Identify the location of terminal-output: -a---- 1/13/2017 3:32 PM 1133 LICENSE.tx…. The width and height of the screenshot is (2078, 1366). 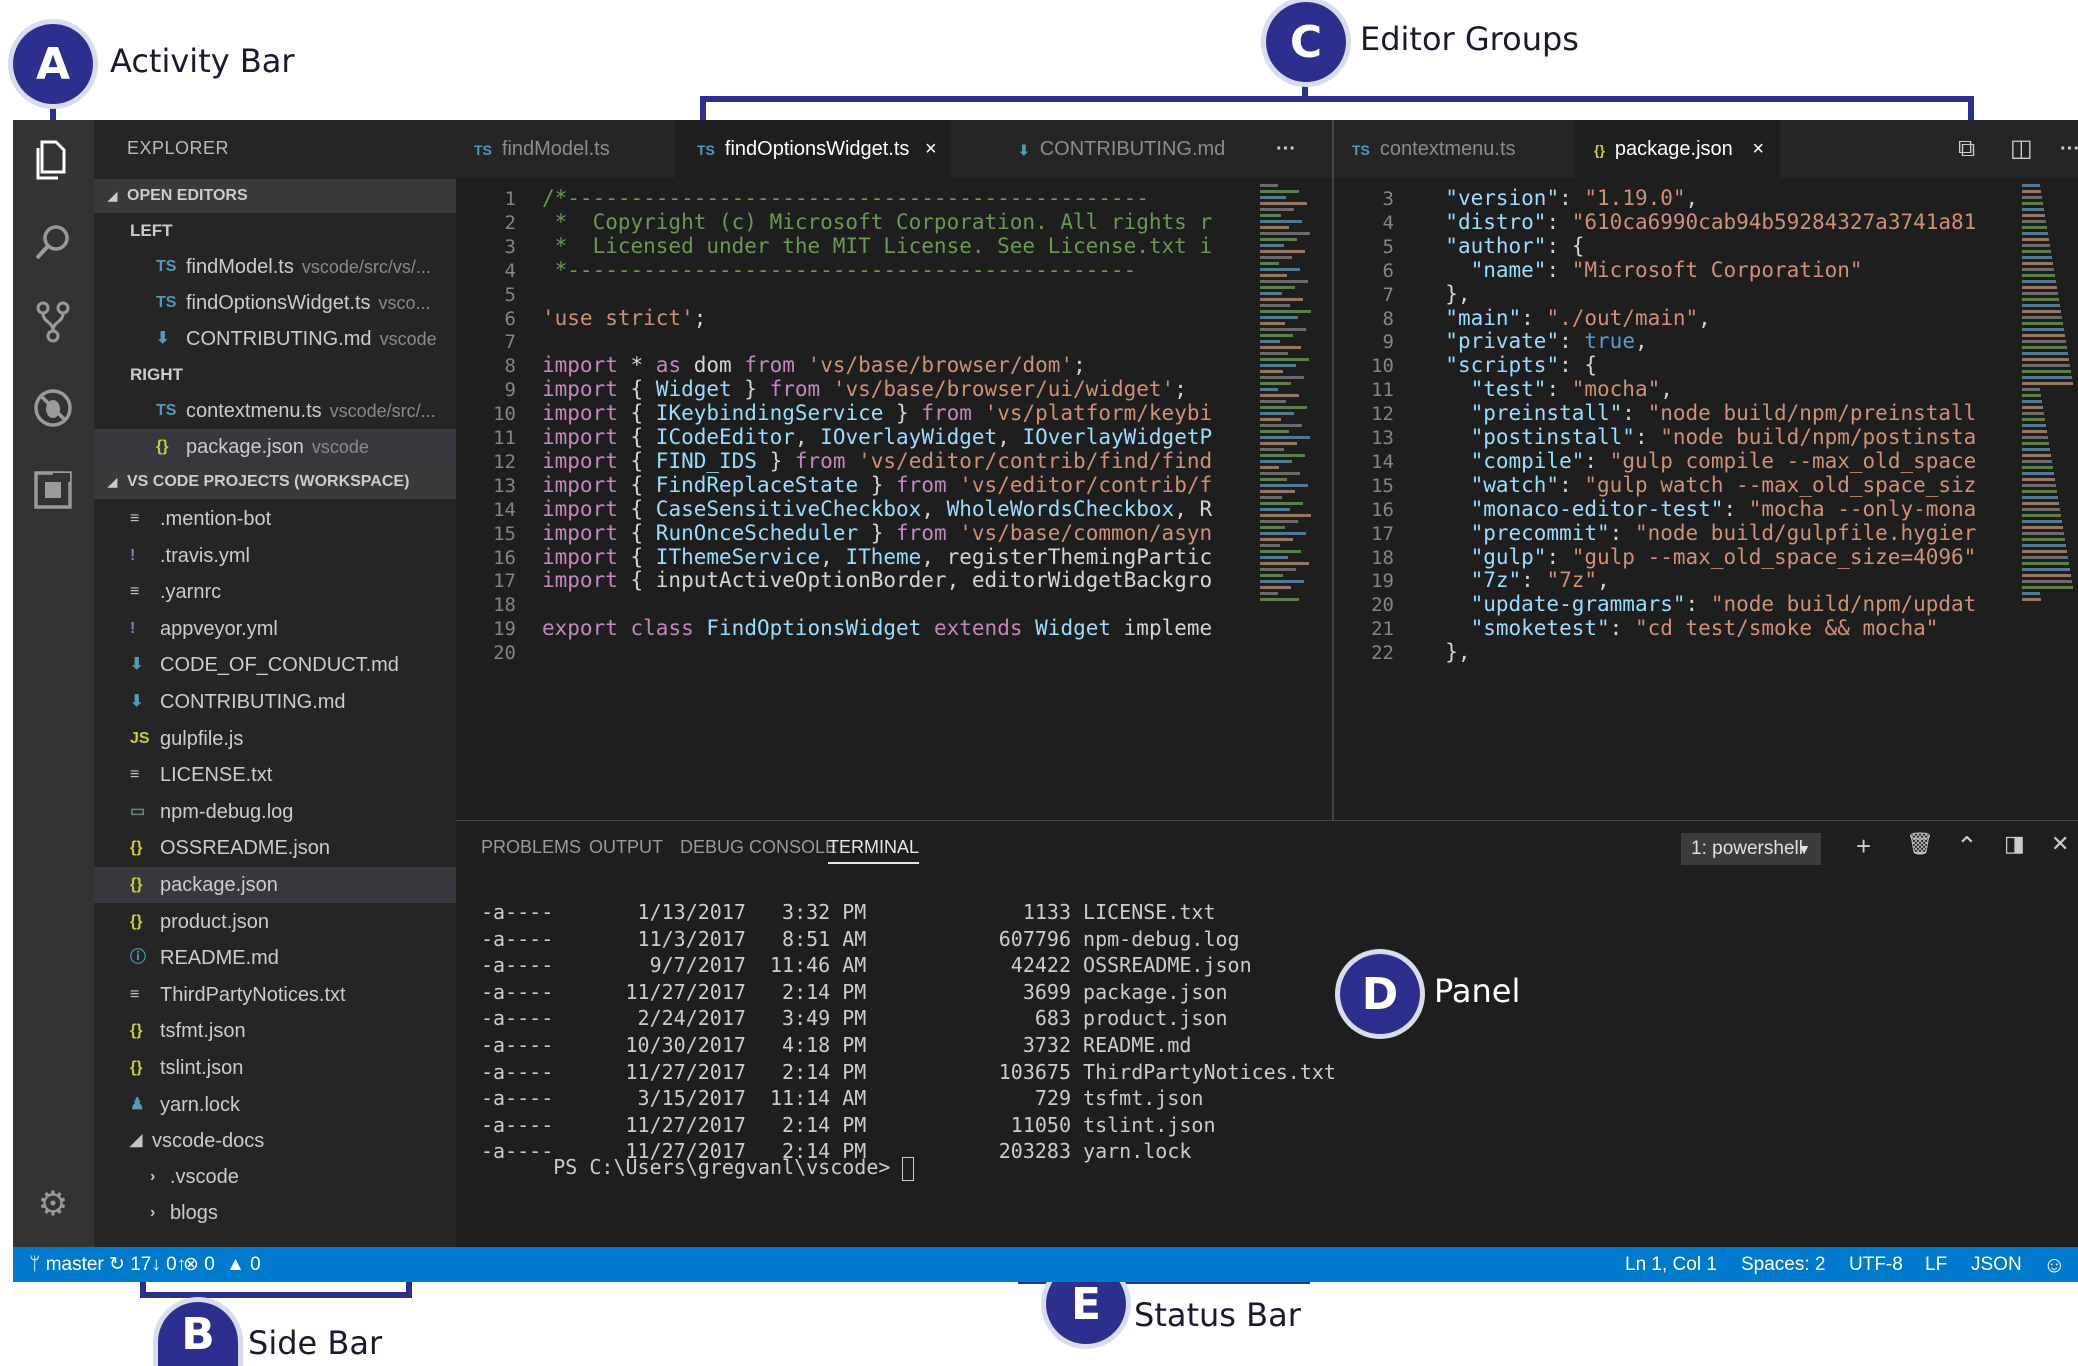
(908, 1032).